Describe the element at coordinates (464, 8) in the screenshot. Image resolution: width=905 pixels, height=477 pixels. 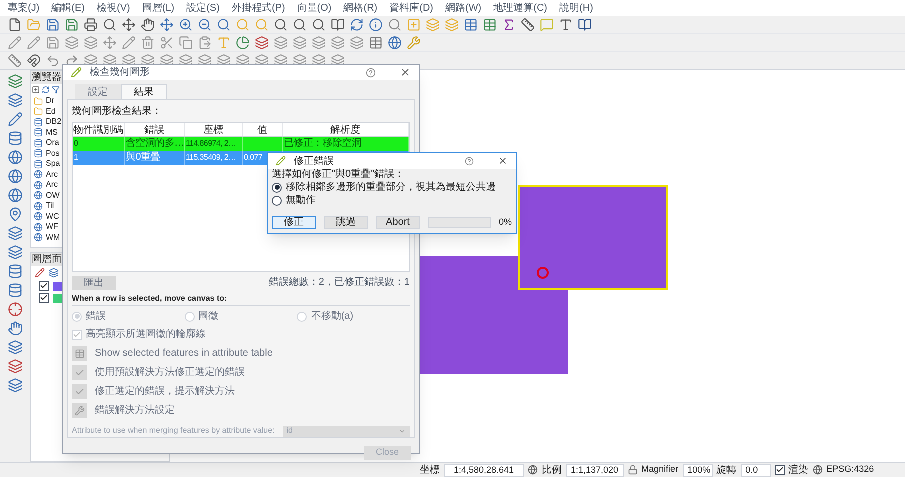
I see `menu-item: 網路(W)` at that location.